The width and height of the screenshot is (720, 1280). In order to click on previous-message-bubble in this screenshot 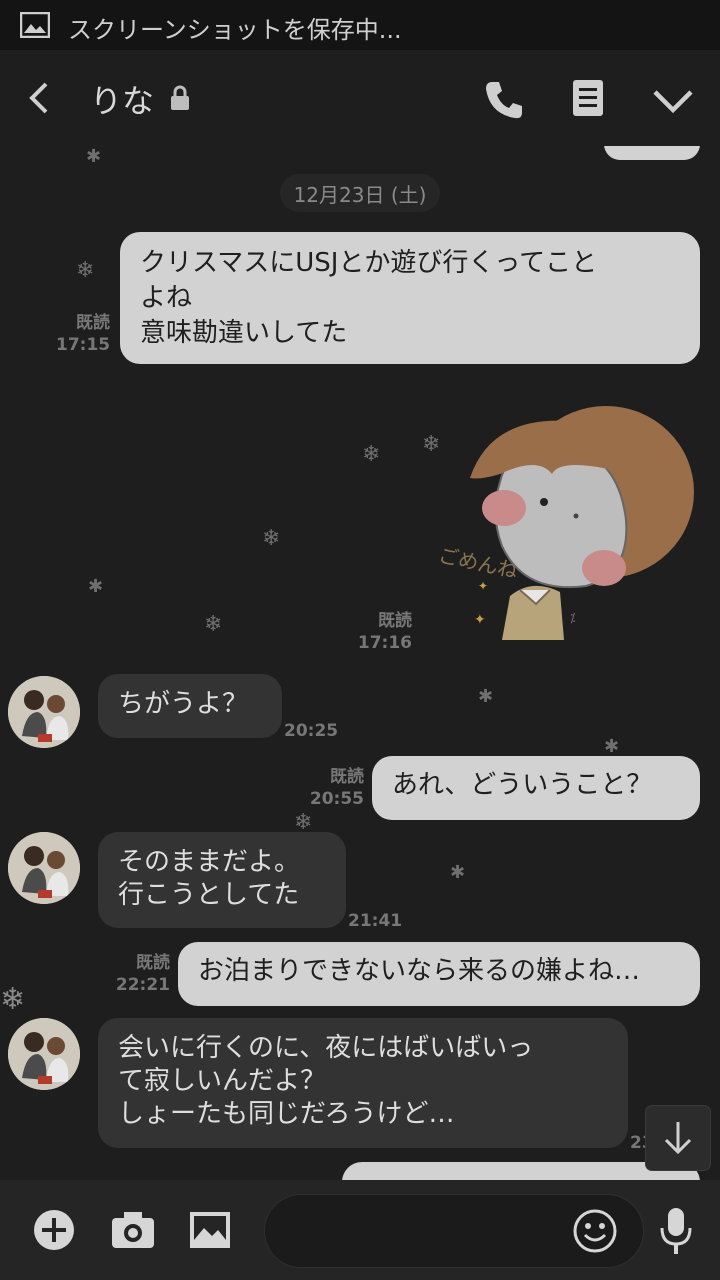, I will do `click(652, 153)`.